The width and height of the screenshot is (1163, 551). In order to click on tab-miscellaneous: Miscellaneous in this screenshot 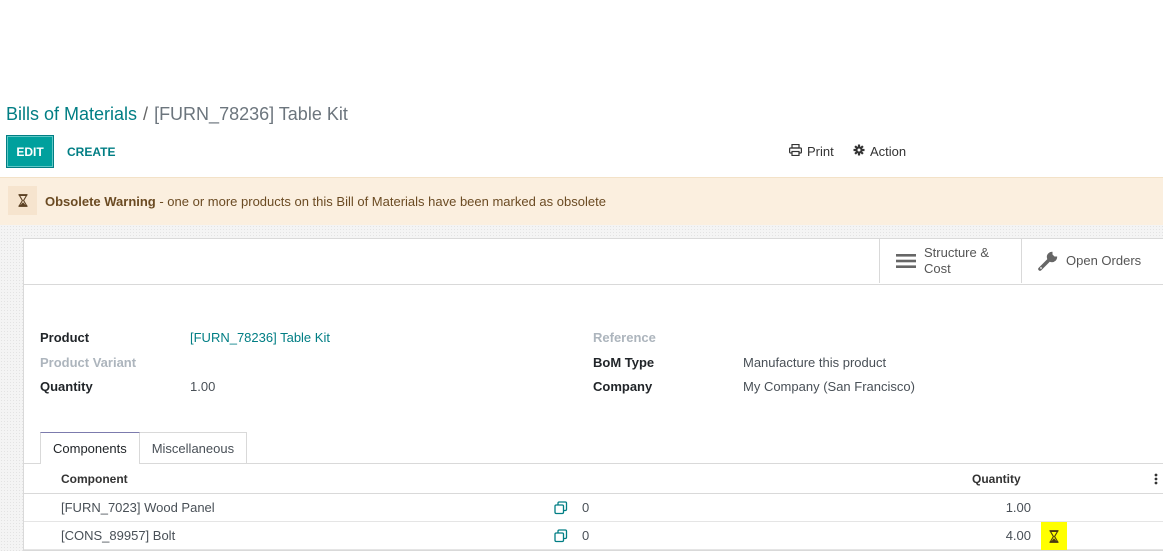, I will do `click(193, 447)`.